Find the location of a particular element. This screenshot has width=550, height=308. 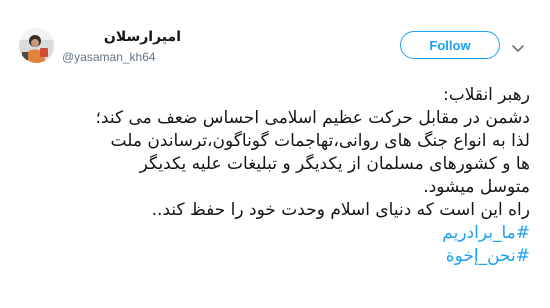

tweet-line: رهبر انقلاب: is located at coordinates (486, 95).